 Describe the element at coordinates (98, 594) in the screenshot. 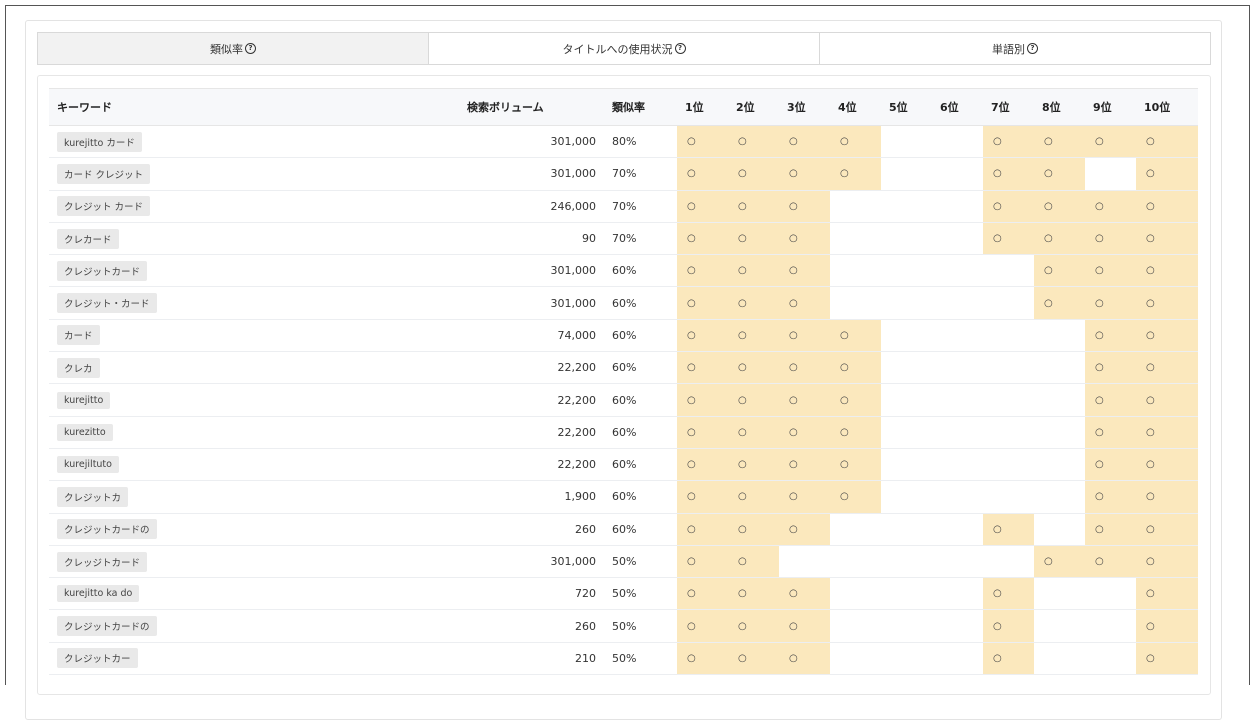

I see `keyword-tag: kurejitto ka do` at that location.